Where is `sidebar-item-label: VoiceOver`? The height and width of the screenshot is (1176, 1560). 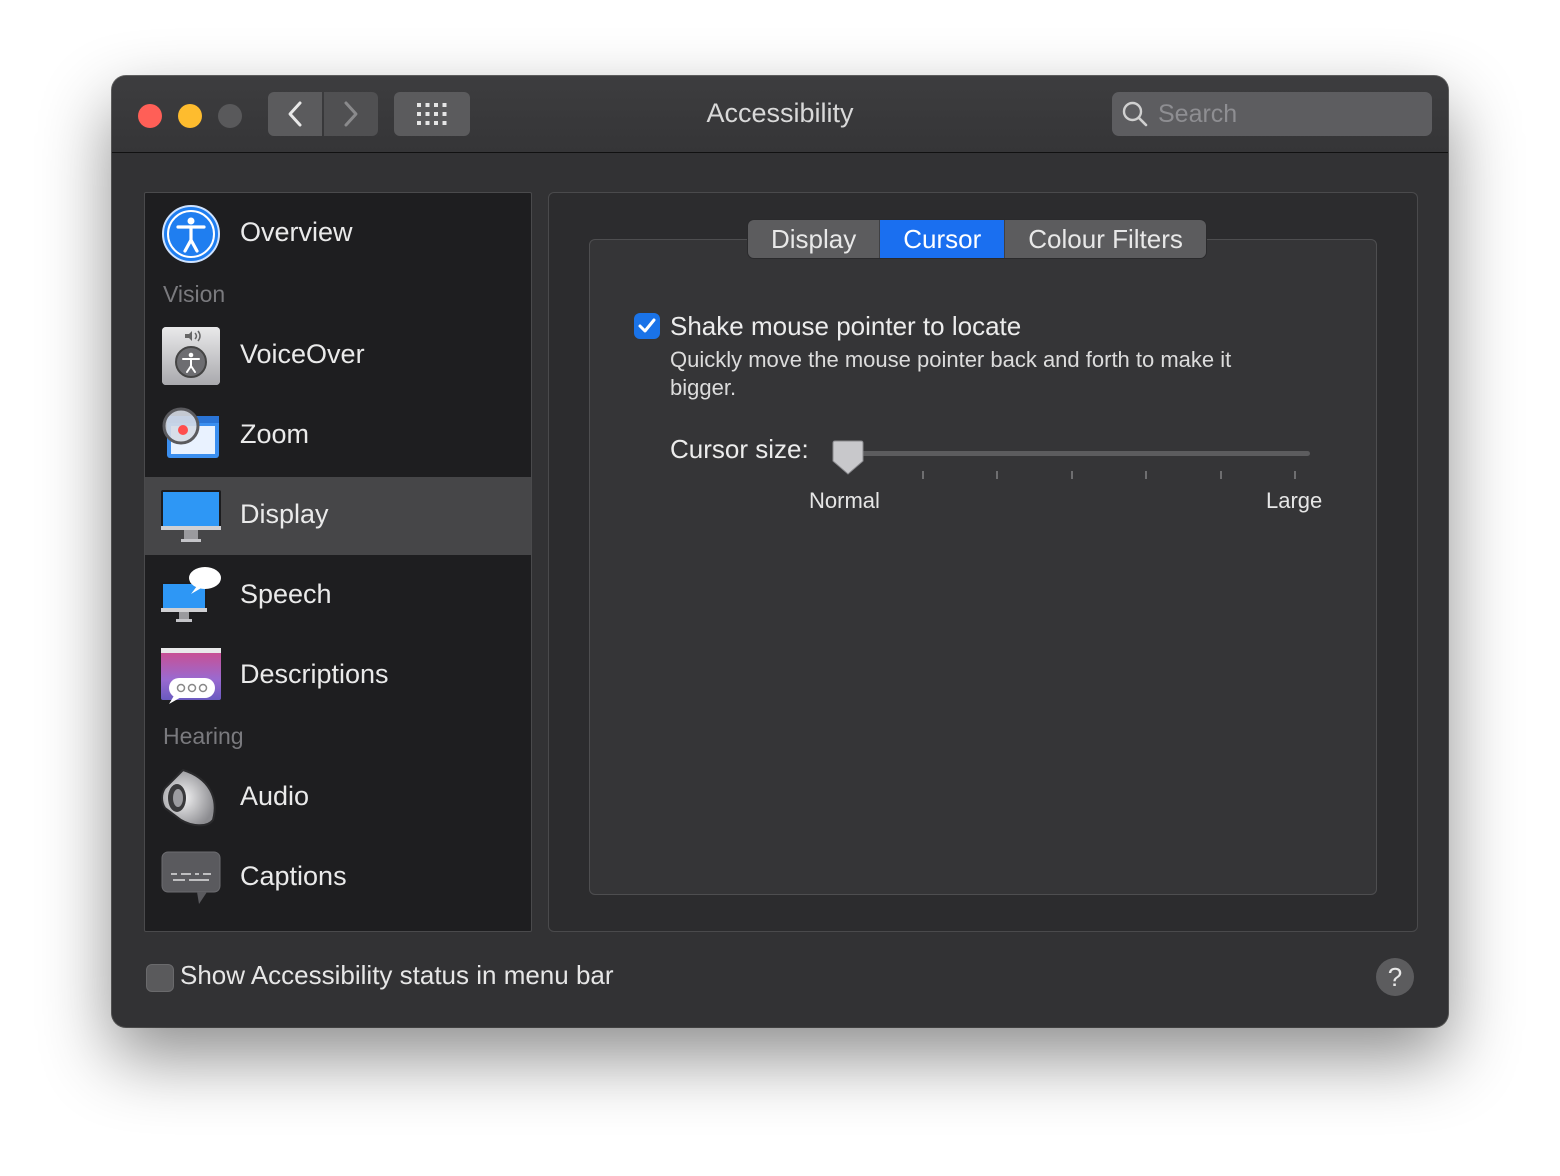
sidebar-item-label: VoiceOver is located at coordinates (302, 354).